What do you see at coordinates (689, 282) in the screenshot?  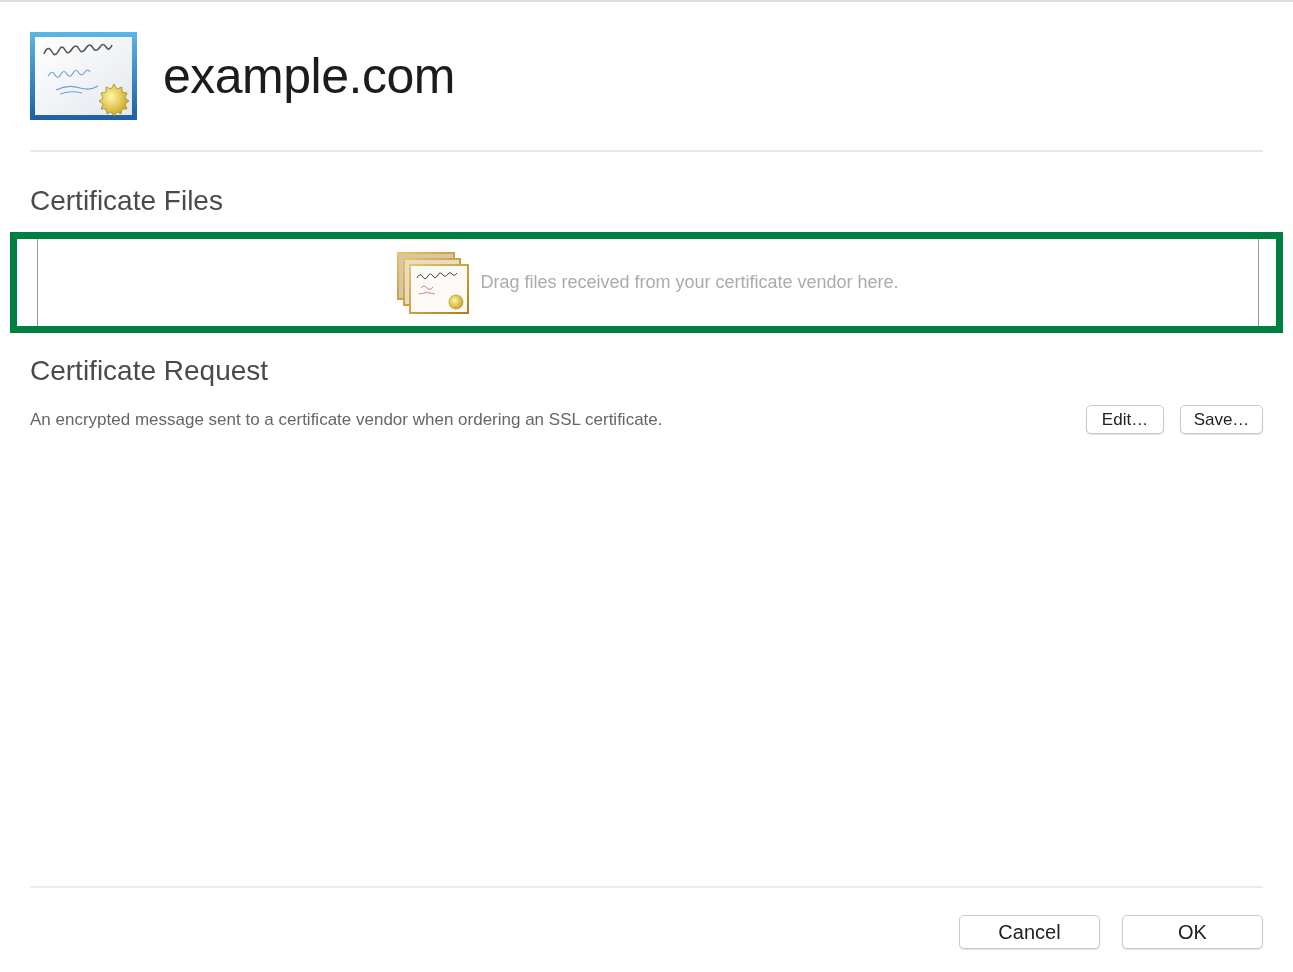 I see `drop-zone-hint: Drag files received from your certificate vendor here.` at bounding box center [689, 282].